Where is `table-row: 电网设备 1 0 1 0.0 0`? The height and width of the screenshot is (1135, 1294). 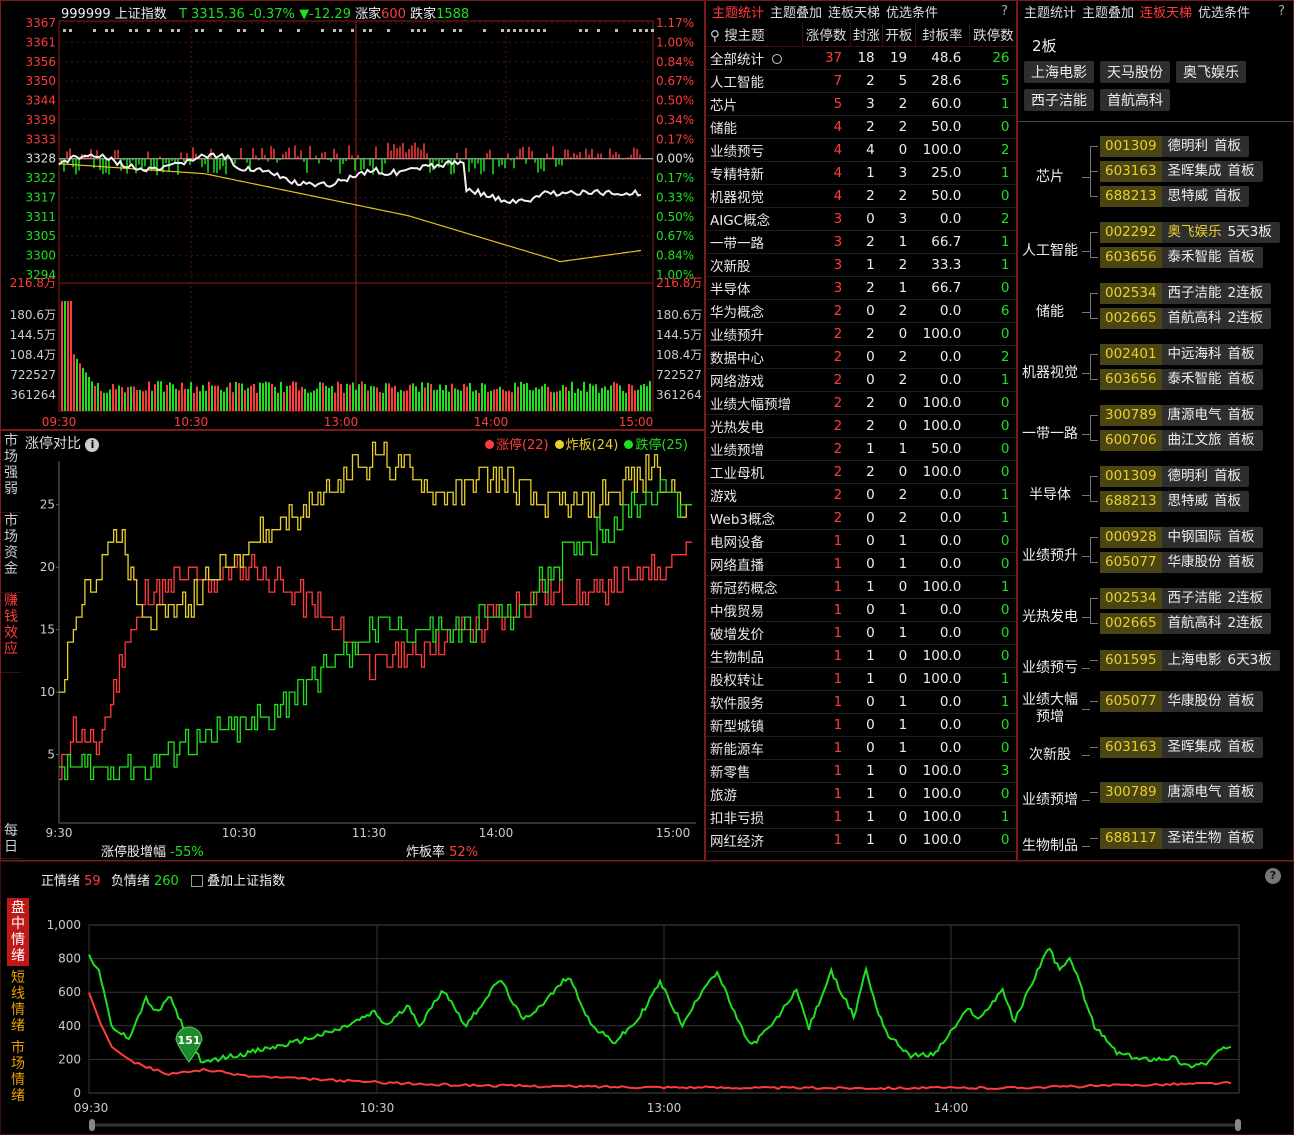 table-row: 电网设备 1 0 1 0.0 0 is located at coordinates (861, 541).